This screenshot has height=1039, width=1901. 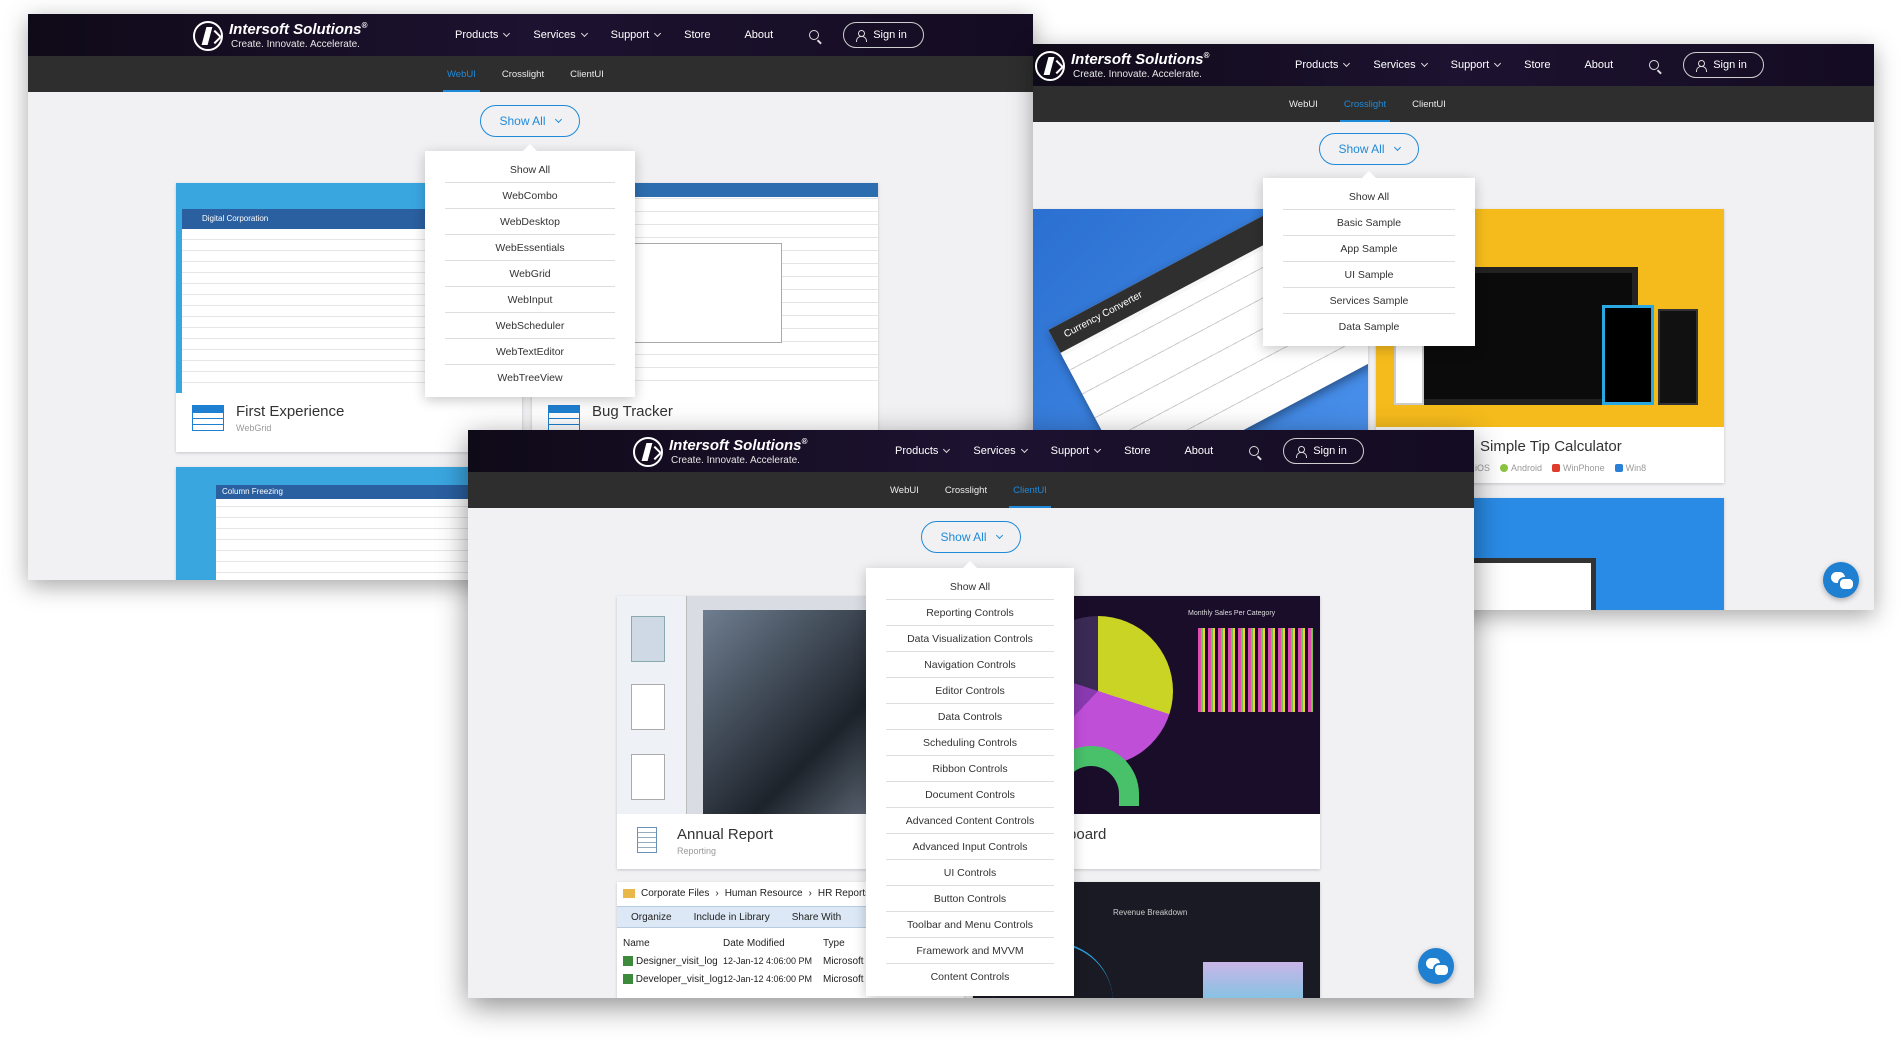 I want to click on dropdown-item: Scheduling Controls, so click(x=970, y=743).